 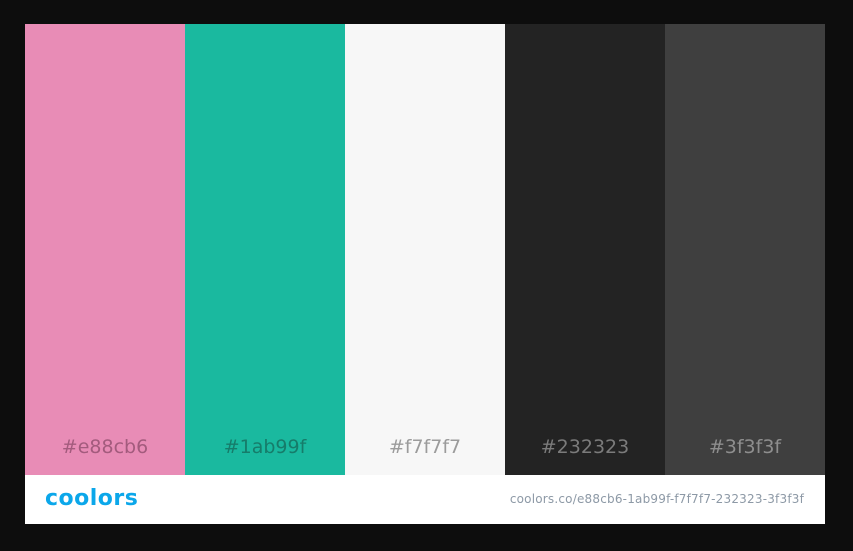 I want to click on hex-label: #f7f7f7, so click(x=425, y=447).